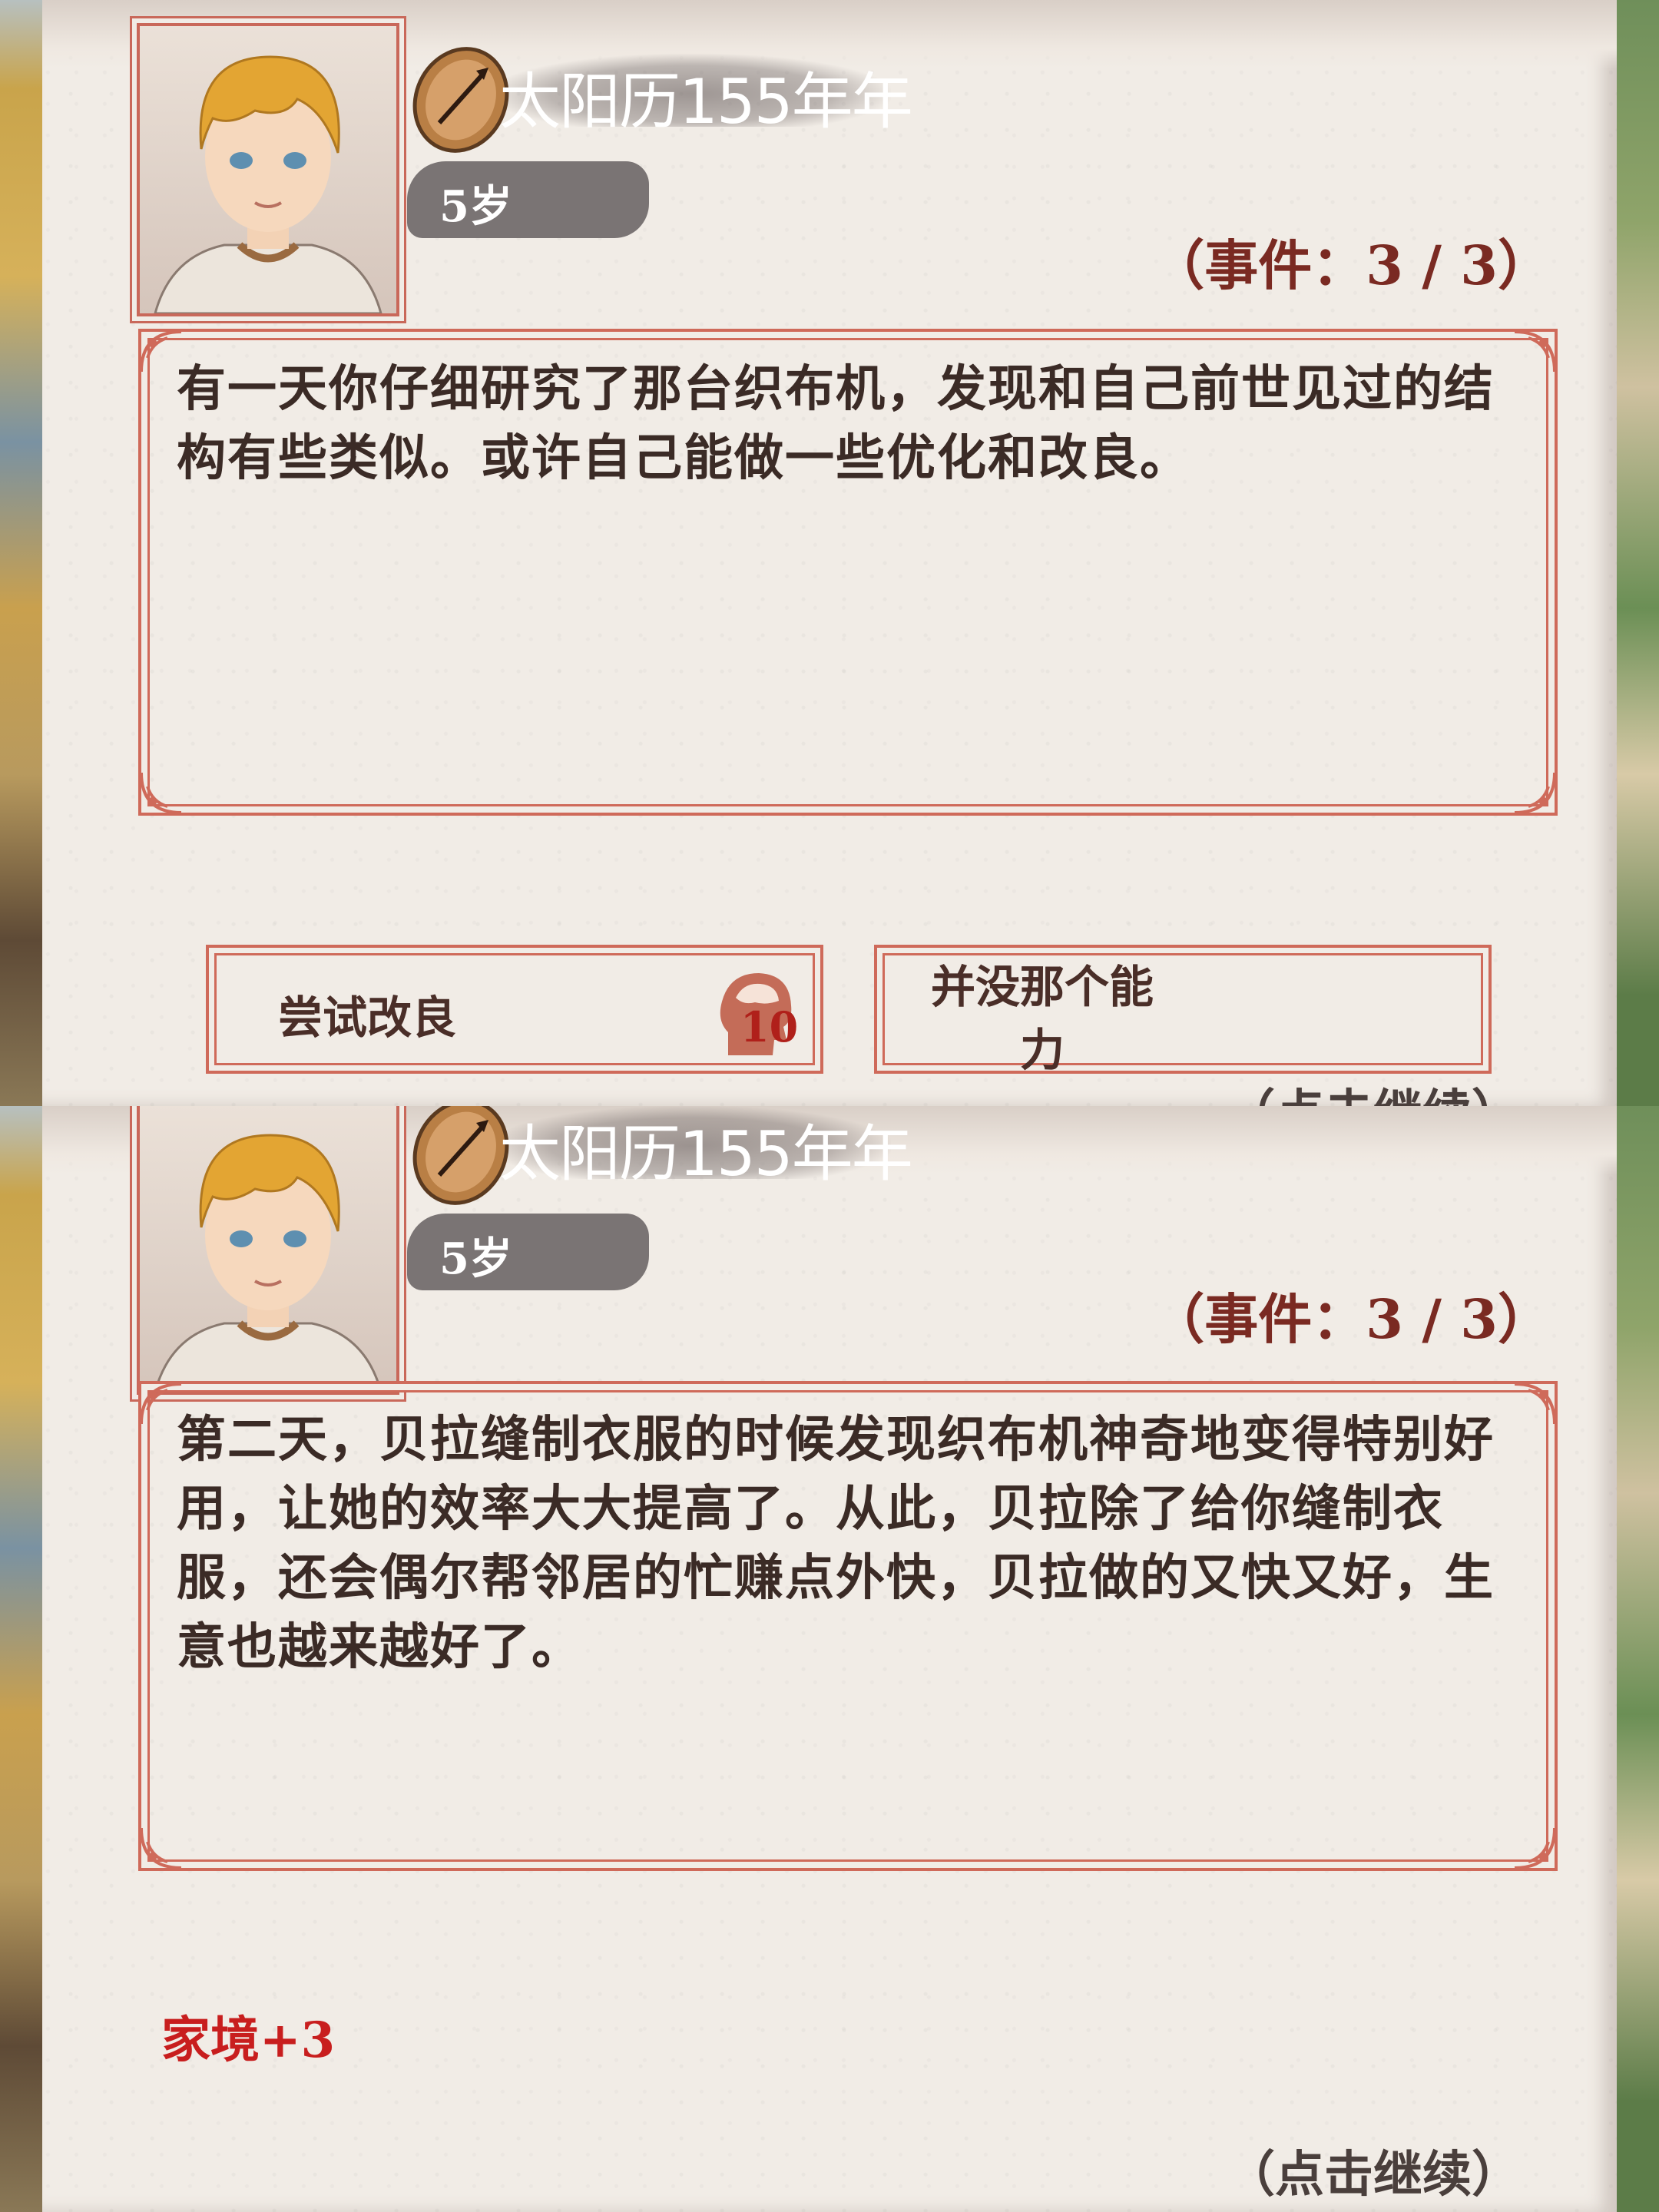 This screenshot has width=1659, height=2212. What do you see at coordinates (368, 1018) in the screenshot?
I see `choice-label: 尝试改良` at bounding box center [368, 1018].